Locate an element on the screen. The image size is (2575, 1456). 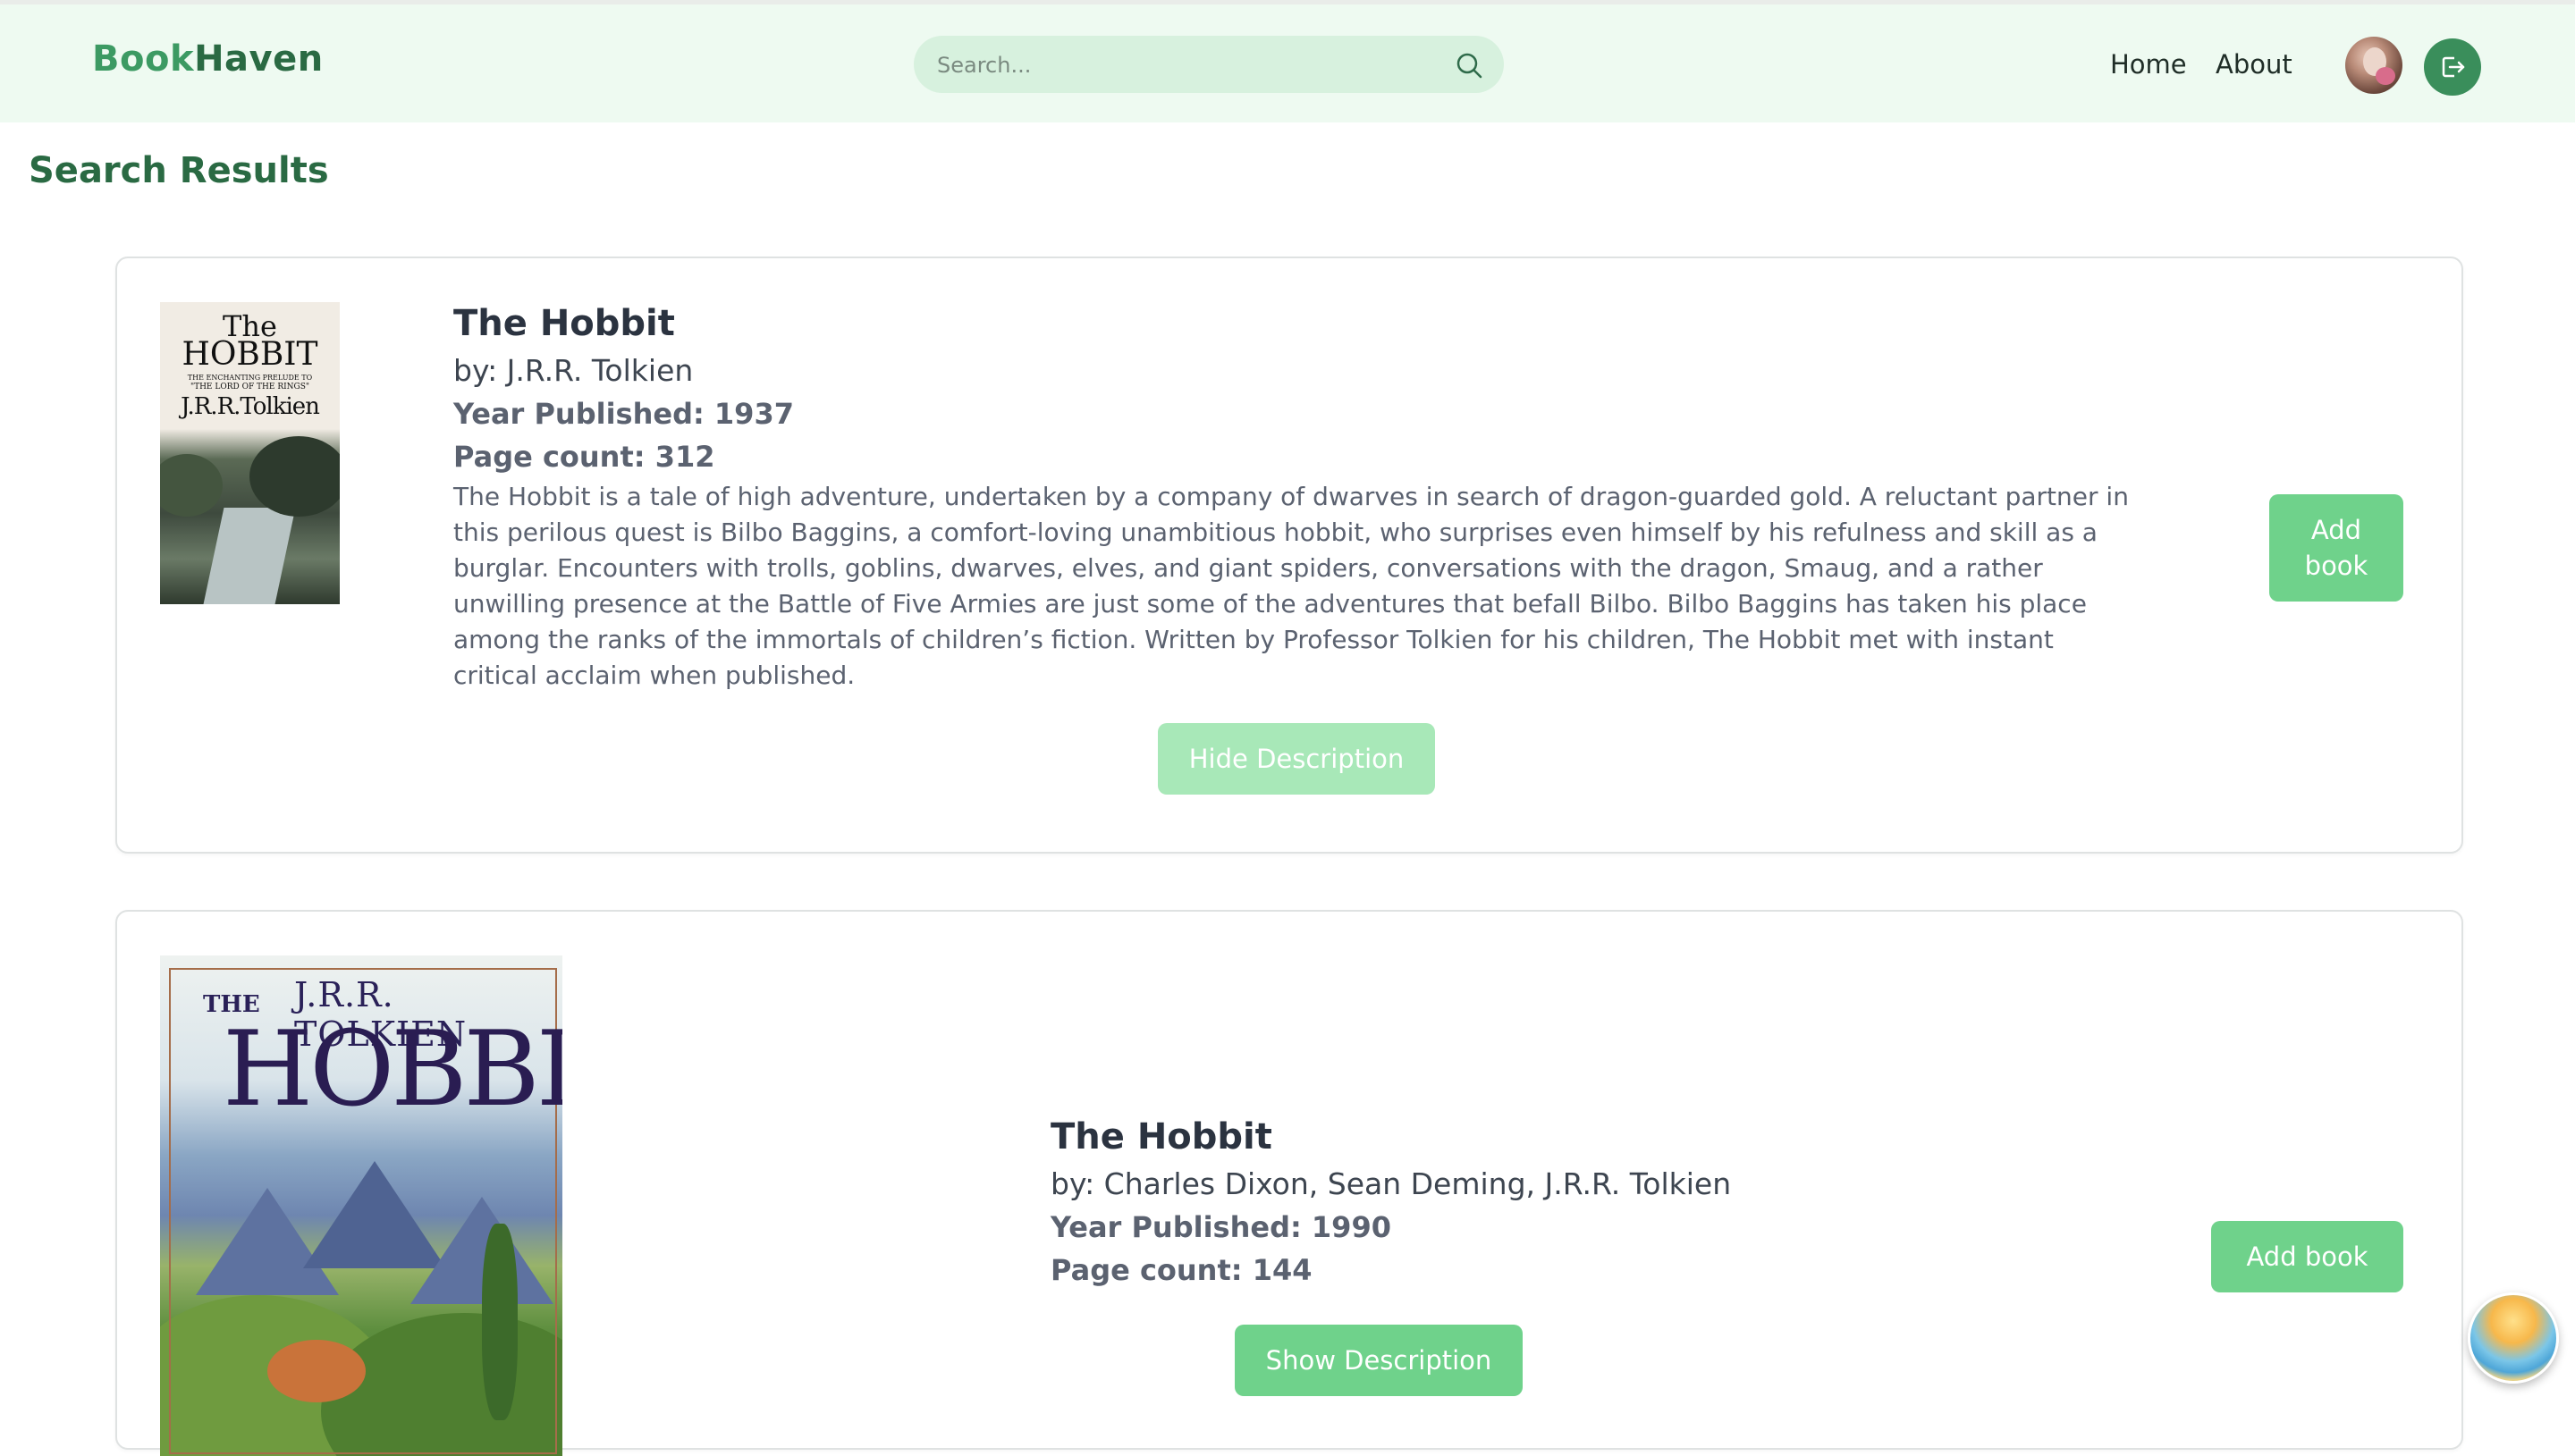
search-bar is located at coordinates (1209, 66).